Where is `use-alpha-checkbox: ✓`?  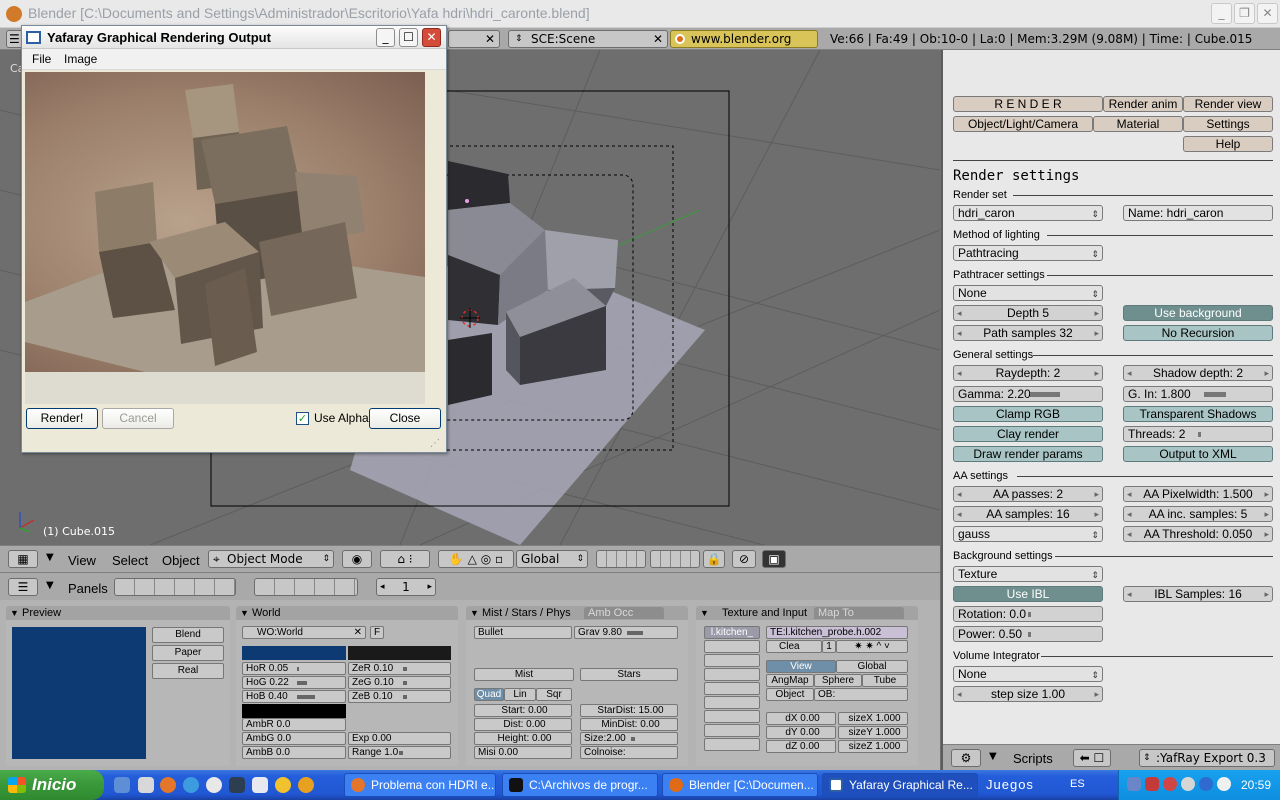 use-alpha-checkbox: ✓ is located at coordinates (302, 418).